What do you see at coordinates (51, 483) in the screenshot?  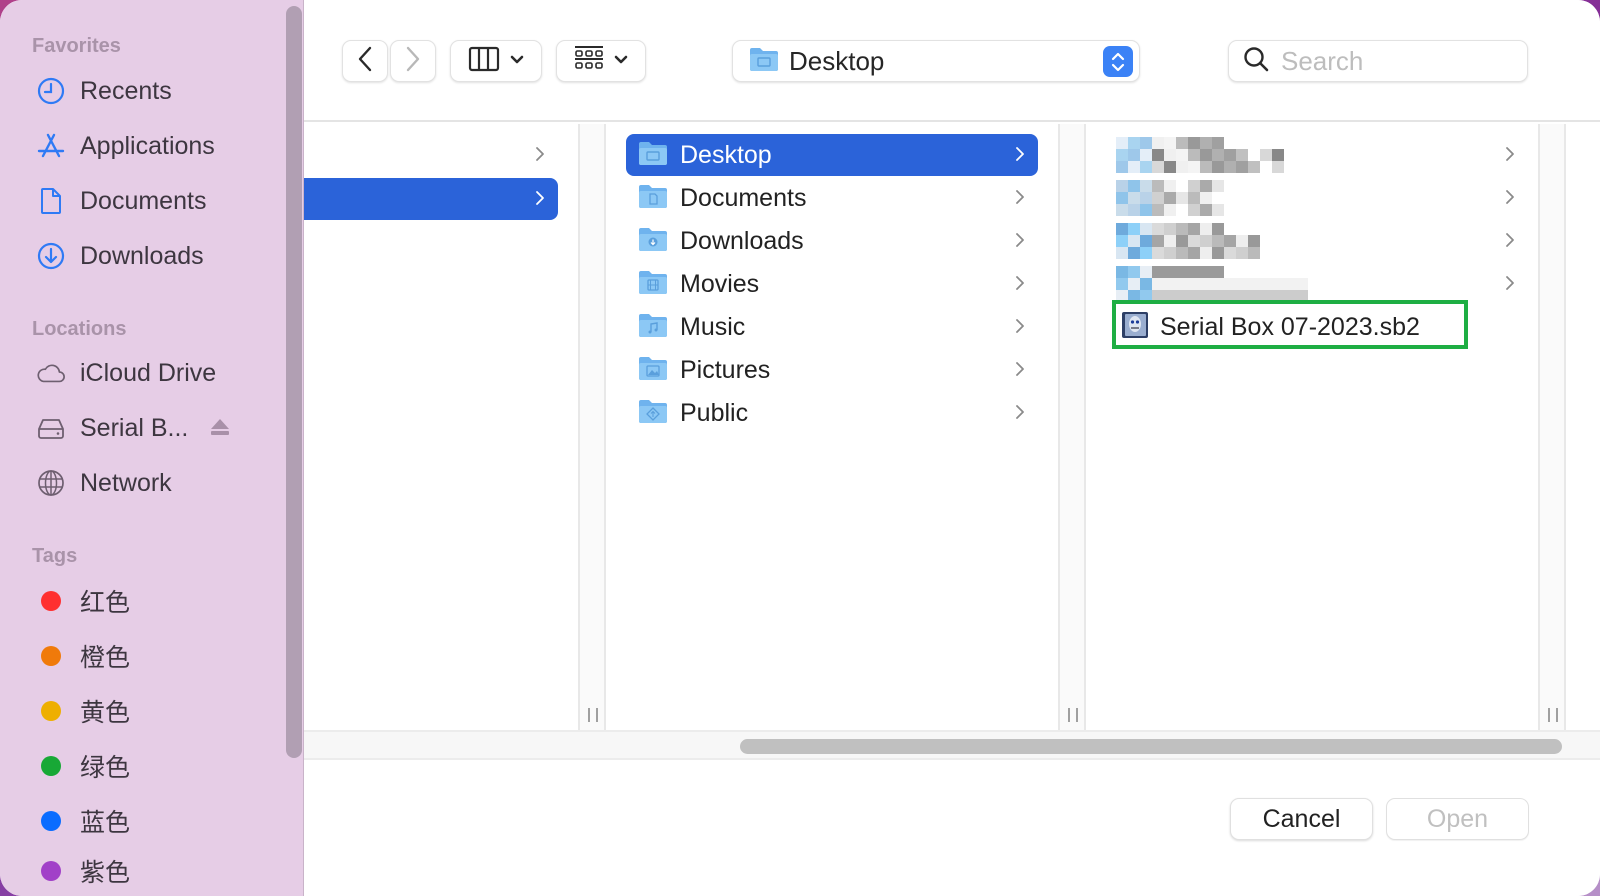 I see `globe-icon` at bounding box center [51, 483].